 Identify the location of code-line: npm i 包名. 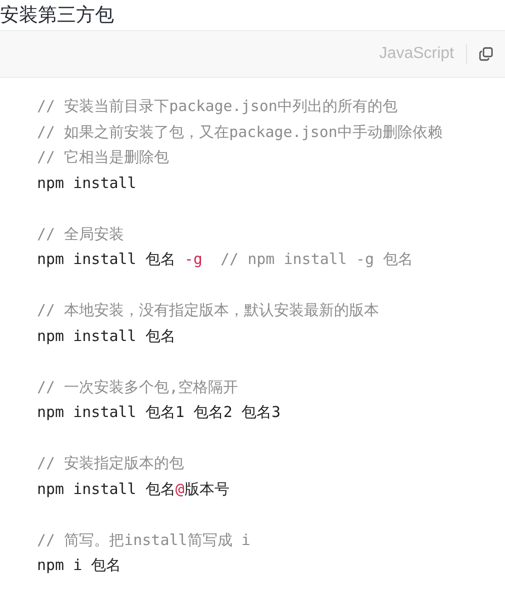
(79, 565).